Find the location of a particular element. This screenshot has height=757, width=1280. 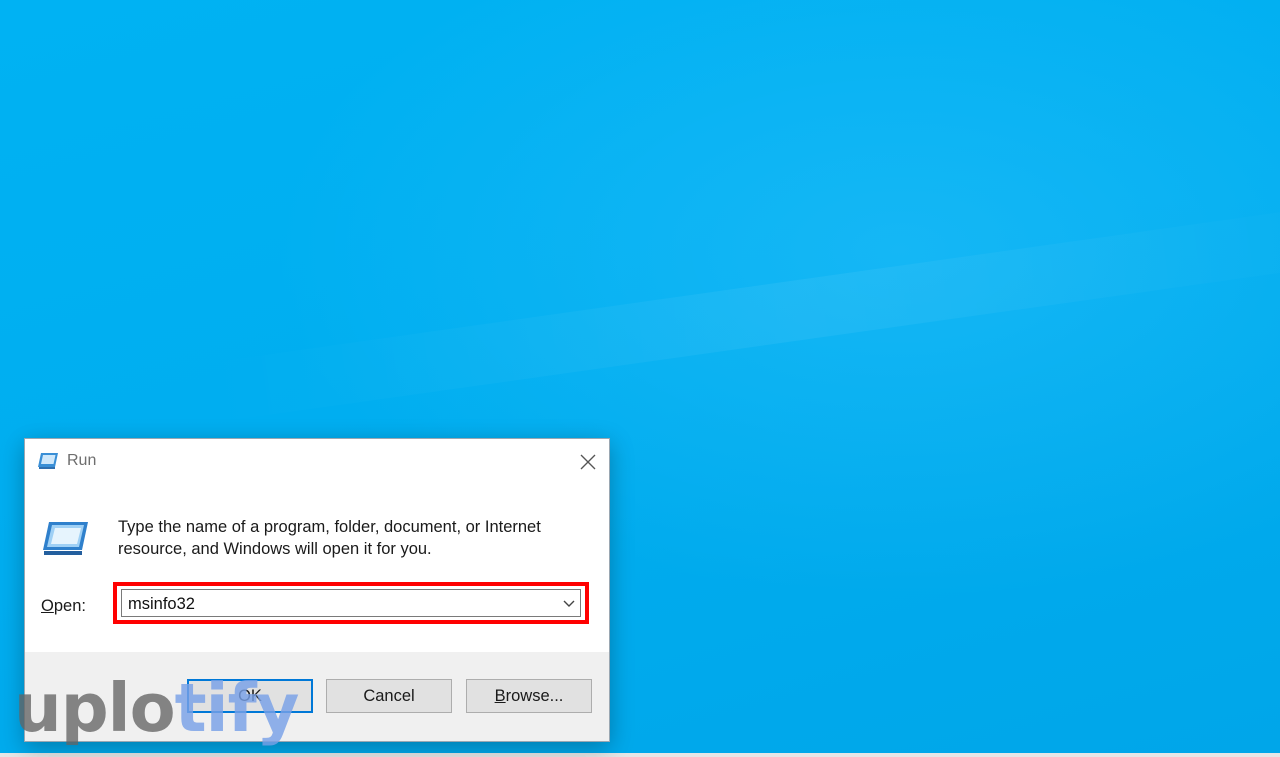

browse-accelerator: B is located at coordinates (500, 696).